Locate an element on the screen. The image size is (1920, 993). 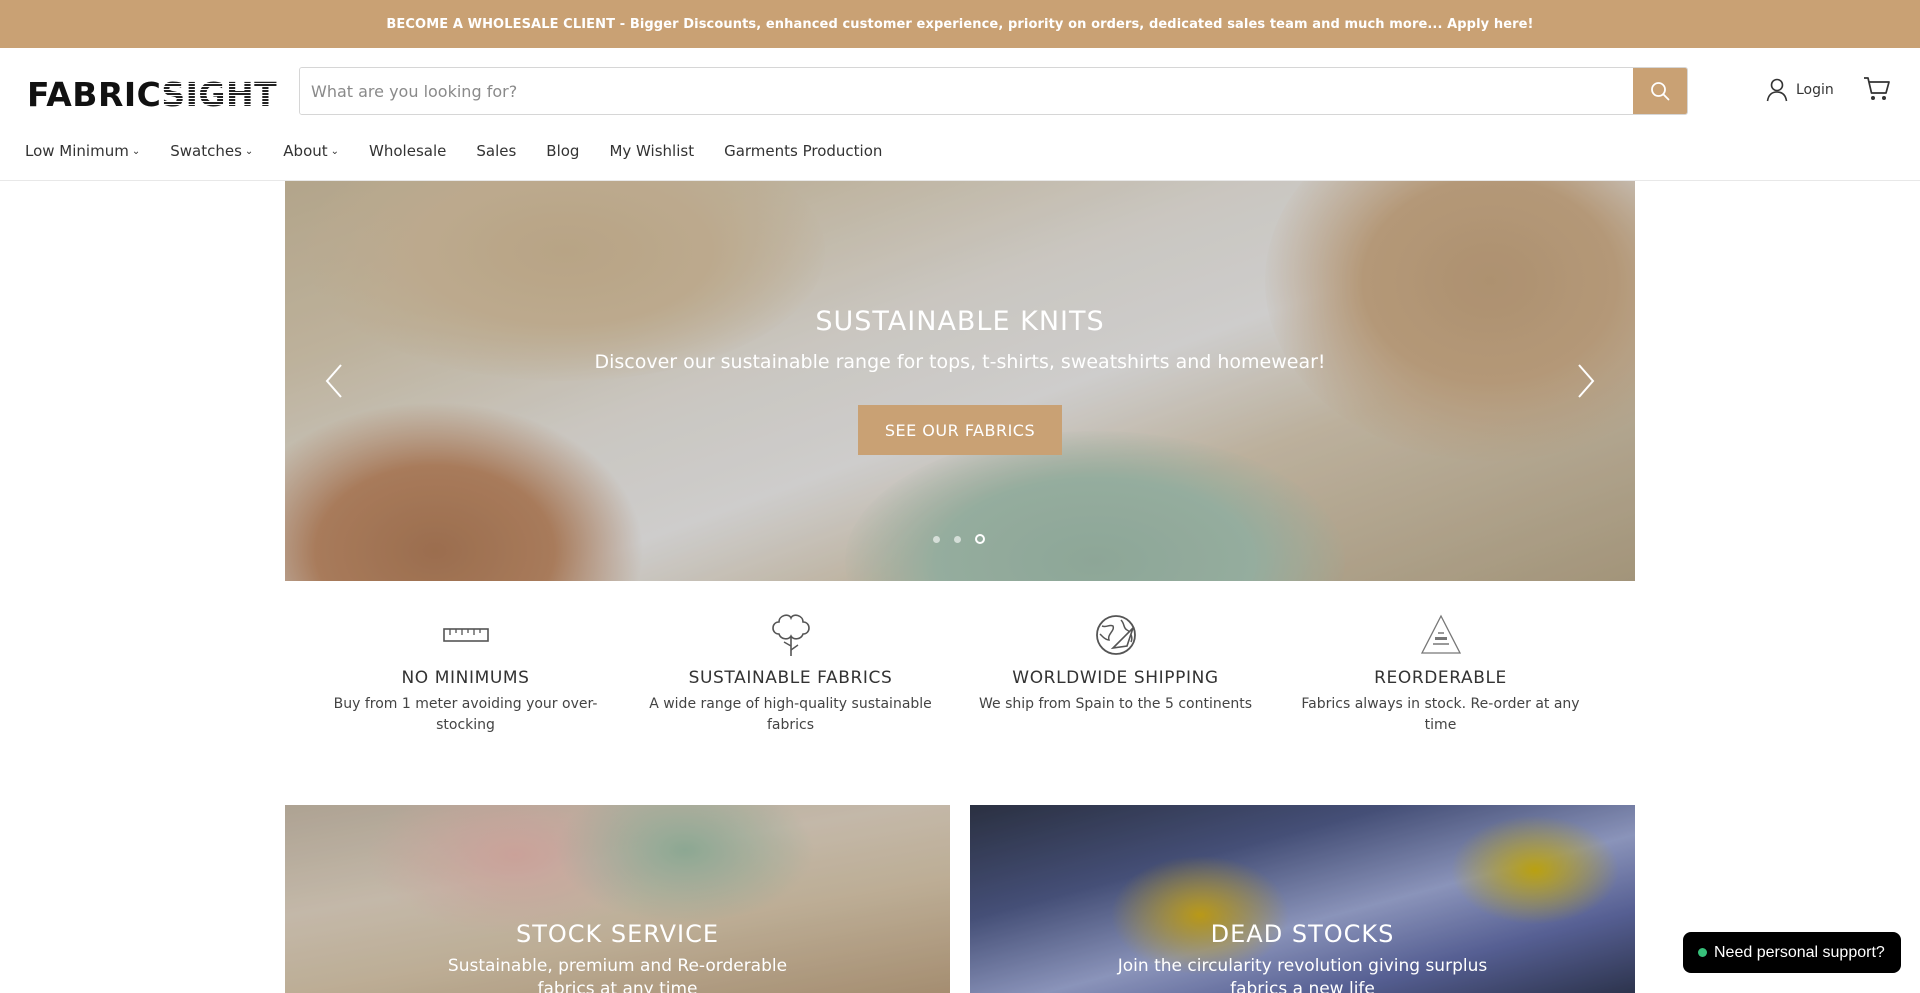
nav-item-low-minimum: Low Minimum ⌄ is located at coordinates (82, 151).